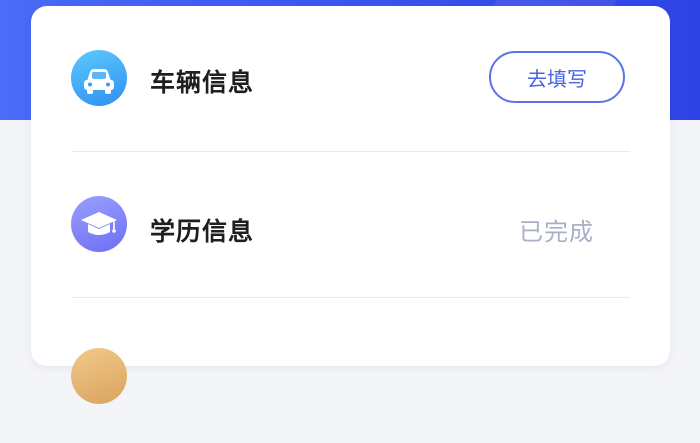  Describe the element at coordinates (202, 231) in the screenshot. I see `education-info-label: 学历信息` at that location.